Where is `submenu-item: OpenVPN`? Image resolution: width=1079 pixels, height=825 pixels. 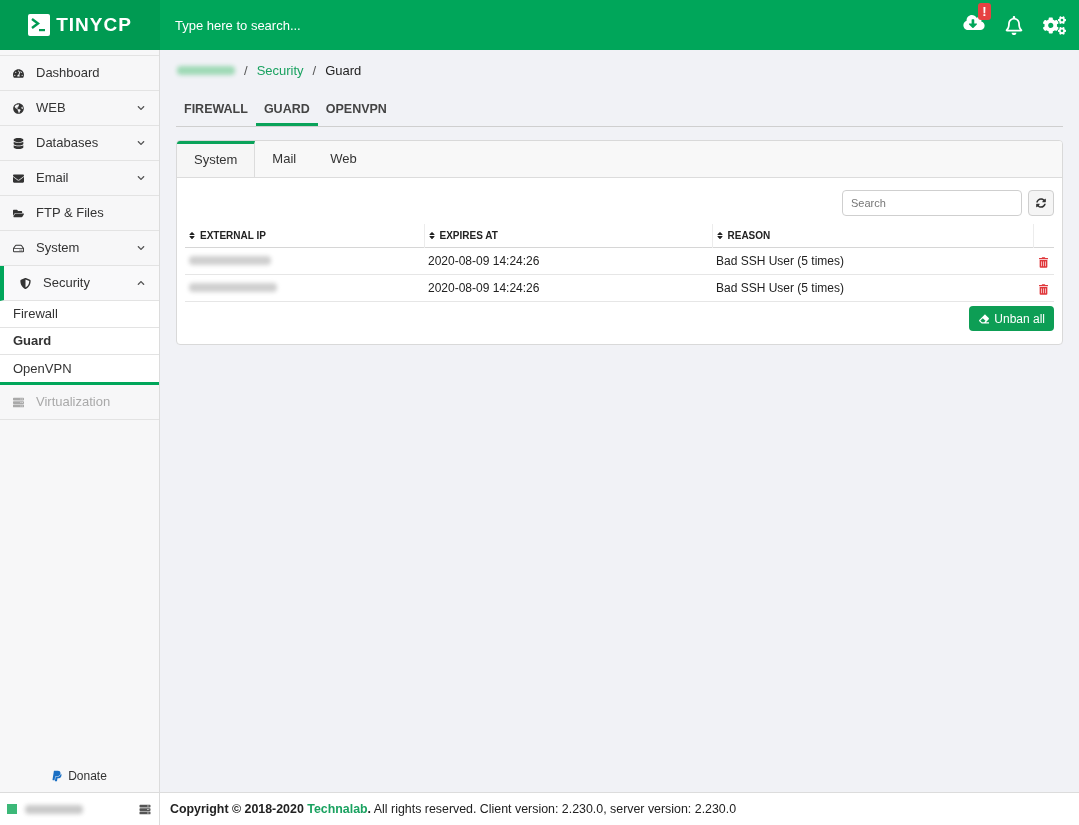
submenu-item: OpenVPN is located at coordinates (79, 368).